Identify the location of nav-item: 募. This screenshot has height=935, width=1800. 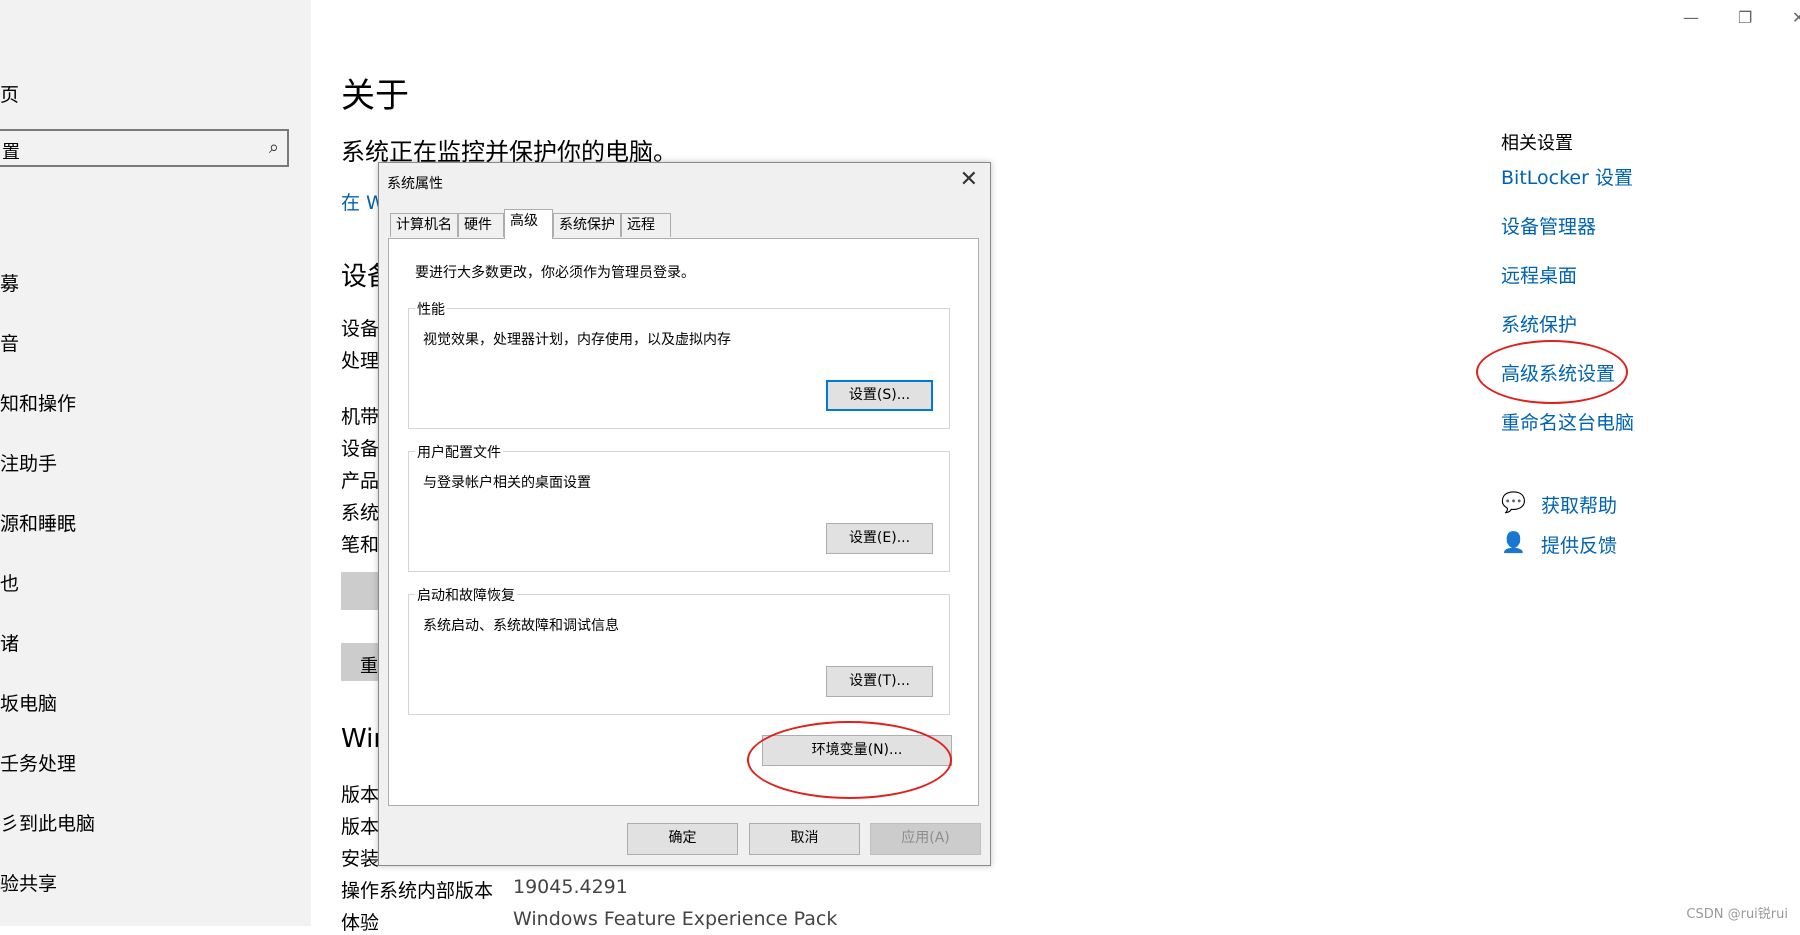
(9, 282).